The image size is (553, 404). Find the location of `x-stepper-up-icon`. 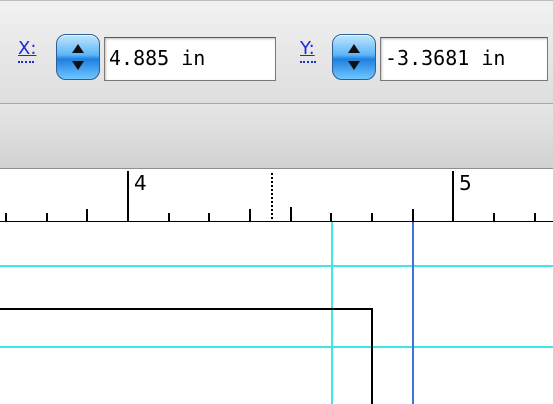

x-stepper-up-icon is located at coordinates (78, 48).